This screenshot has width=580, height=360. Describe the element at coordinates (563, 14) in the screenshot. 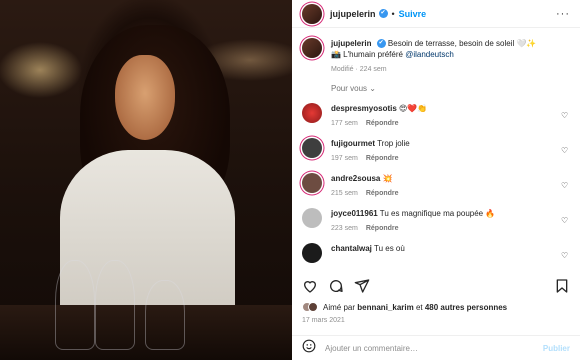

I see `more-options-icon: ···` at that location.